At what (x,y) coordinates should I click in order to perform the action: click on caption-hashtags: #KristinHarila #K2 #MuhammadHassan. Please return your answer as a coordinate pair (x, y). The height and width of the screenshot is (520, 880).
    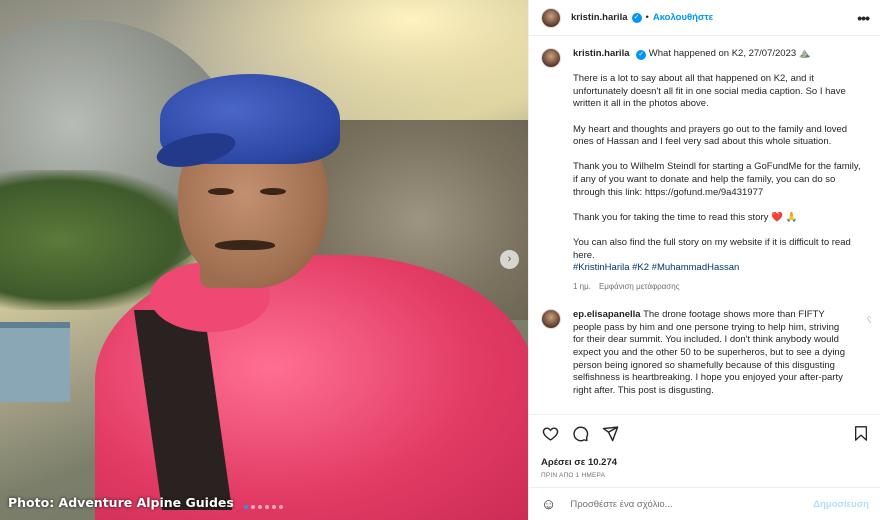
    Looking at the image, I should click on (718, 268).